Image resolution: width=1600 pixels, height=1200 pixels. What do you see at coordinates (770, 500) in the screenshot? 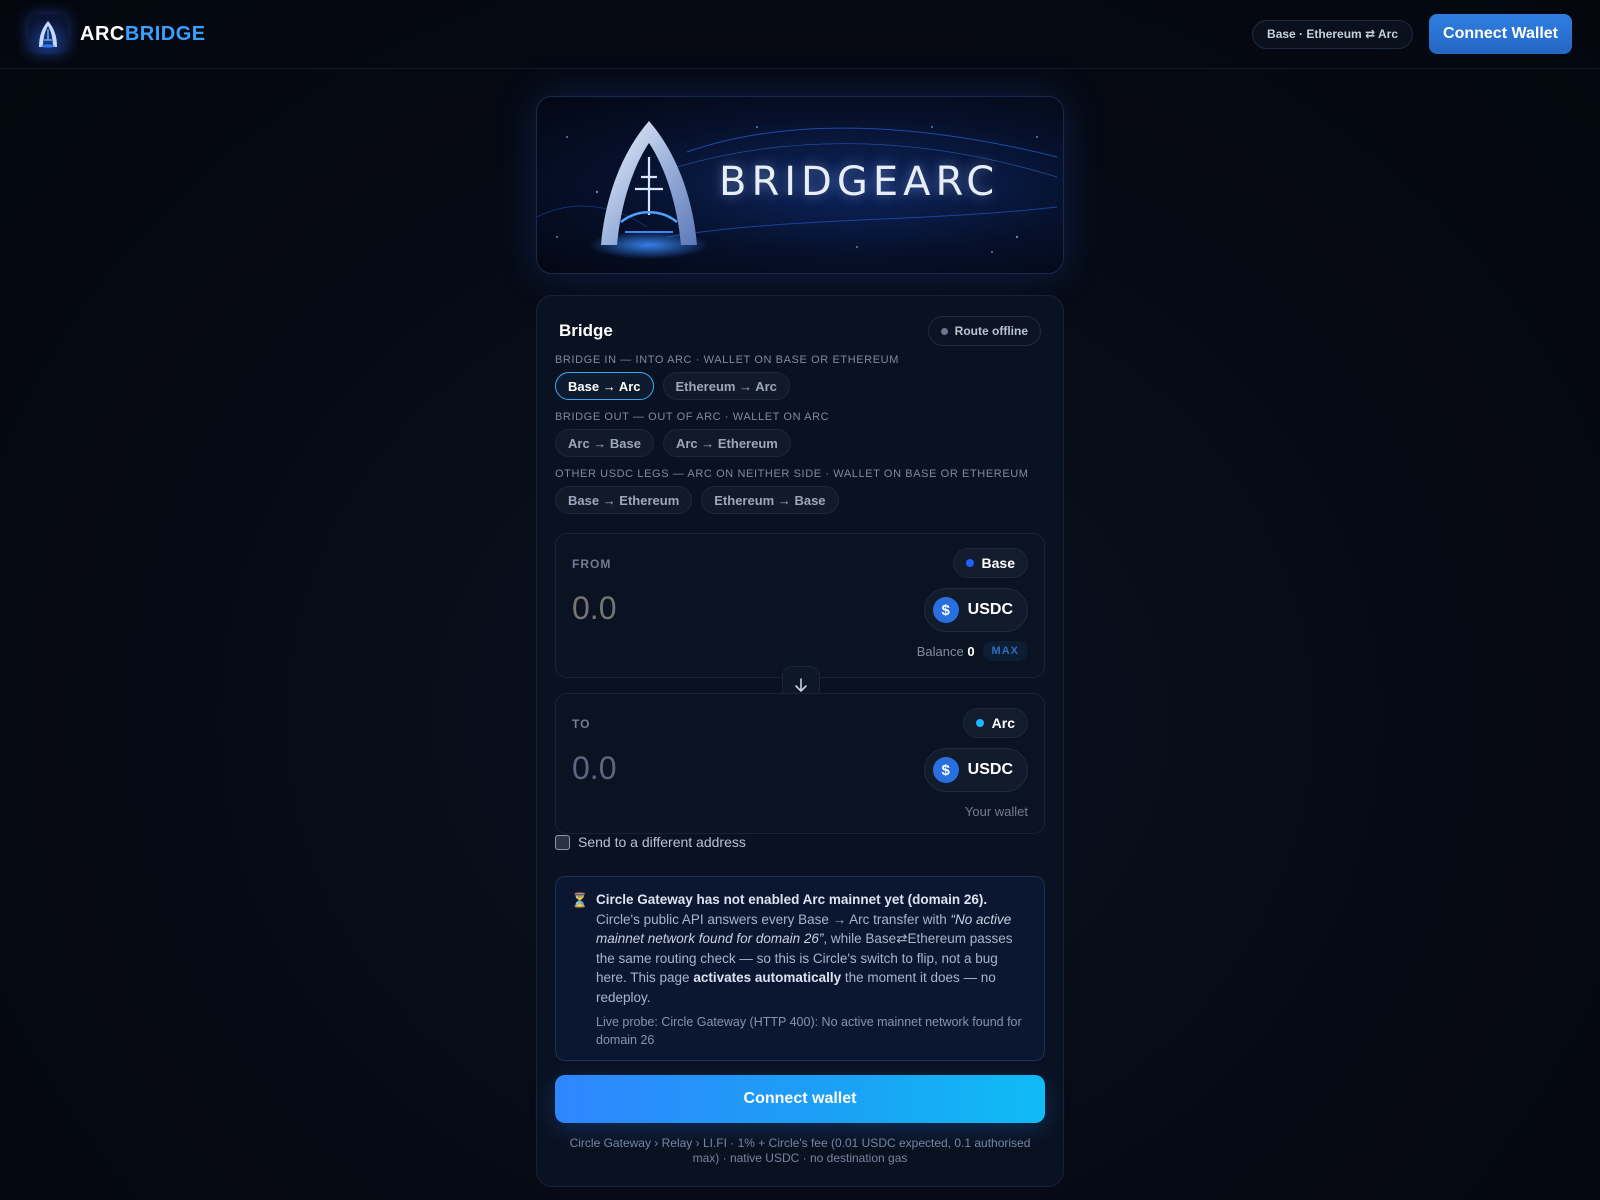
I see `route-chip-ethereum-to-base: Ethereum → Base` at bounding box center [770, 500].